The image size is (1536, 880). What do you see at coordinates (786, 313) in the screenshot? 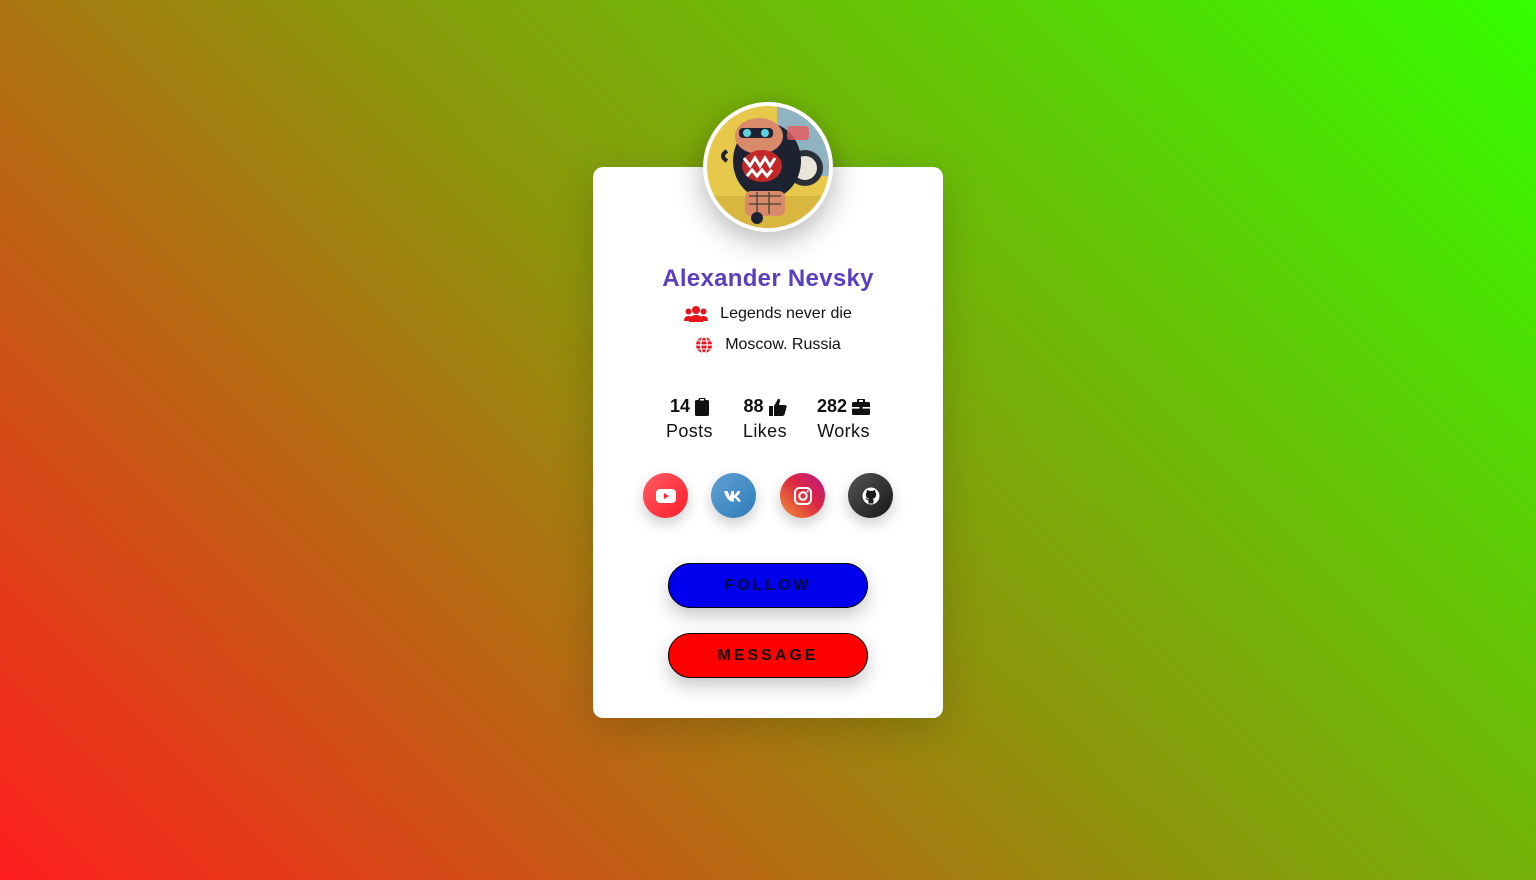
I see `tagline-text: Legends never die` at bounding box center [786, 313].